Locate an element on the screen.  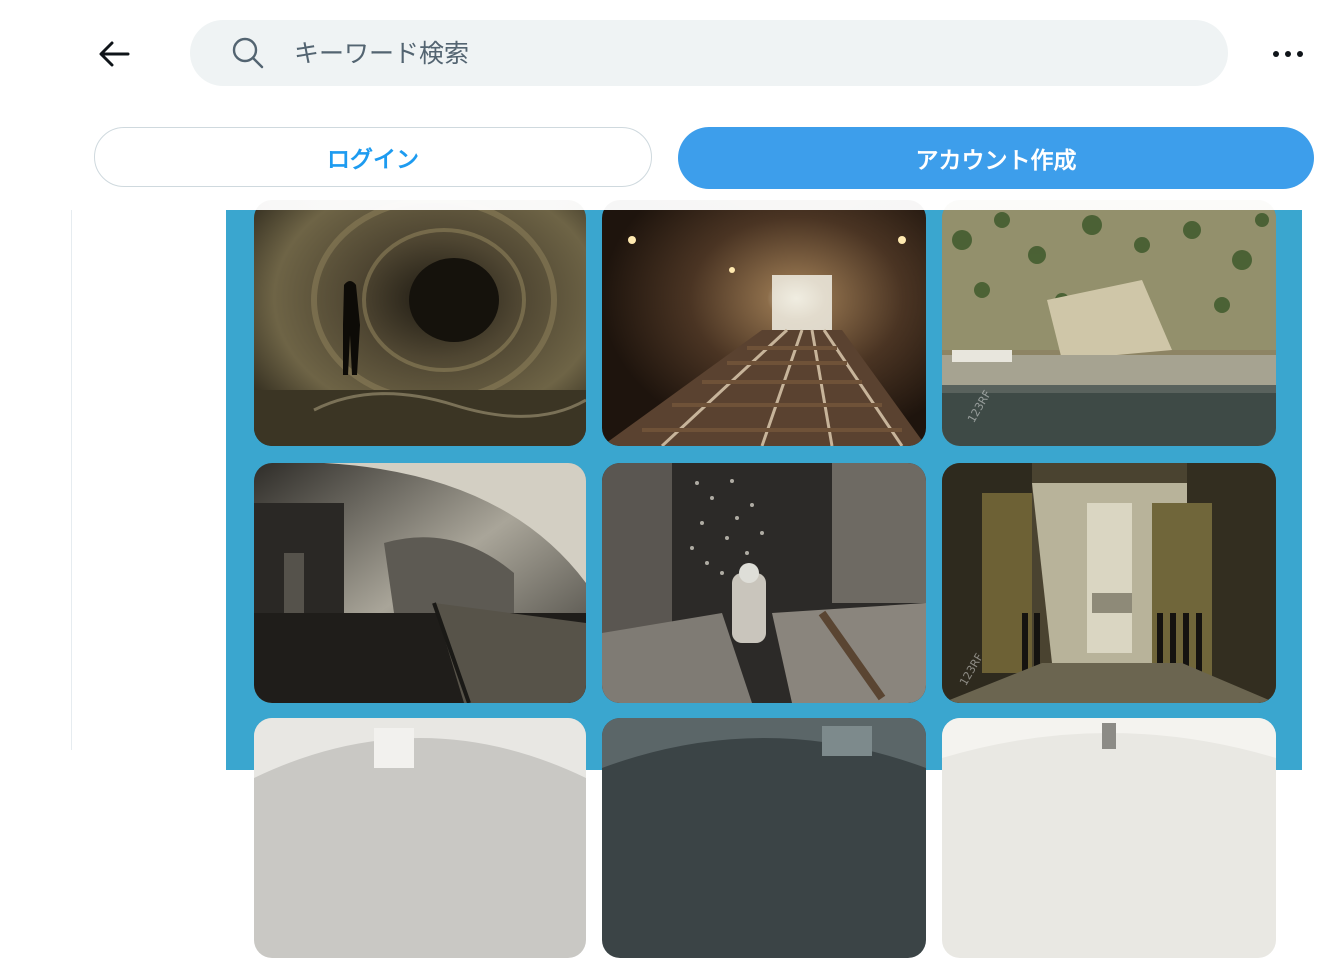
search-bar is located at coordinates (709, 53).